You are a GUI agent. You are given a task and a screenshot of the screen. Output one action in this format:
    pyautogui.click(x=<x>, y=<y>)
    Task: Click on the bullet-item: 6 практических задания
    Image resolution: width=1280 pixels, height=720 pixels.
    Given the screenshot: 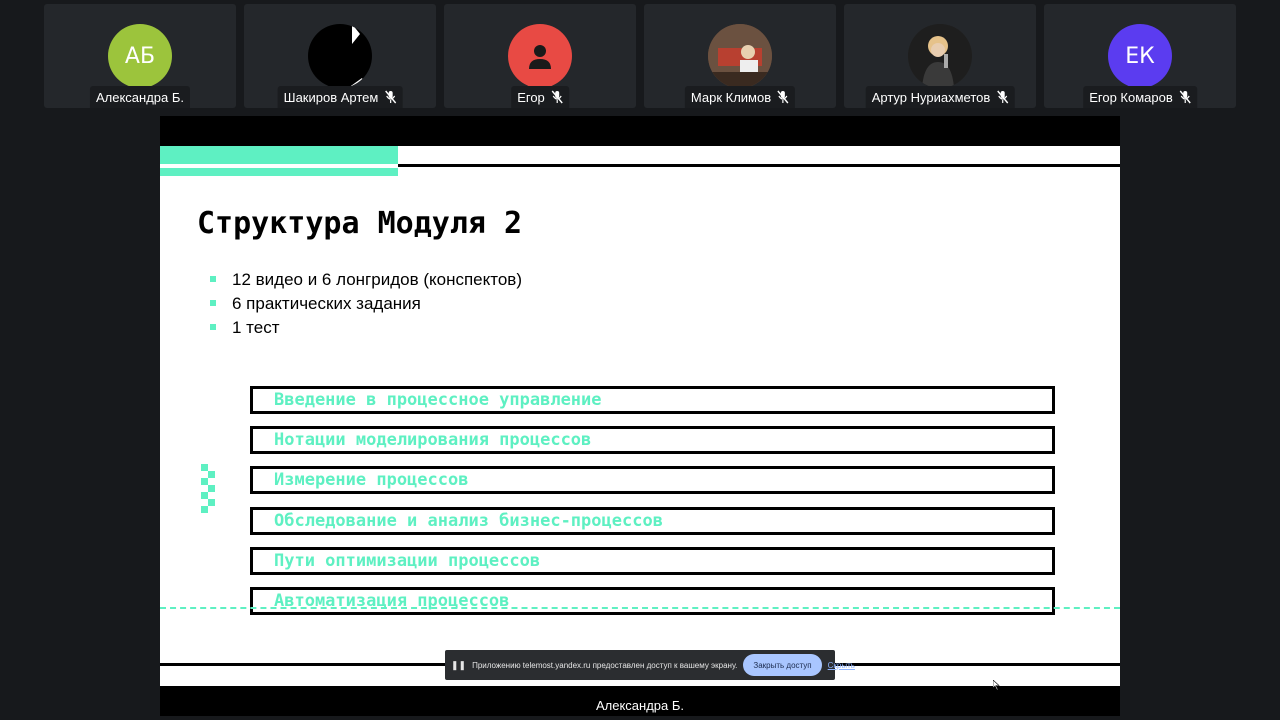 What is the action you would take?
    pyautogui.click(x=366, y=304)
    